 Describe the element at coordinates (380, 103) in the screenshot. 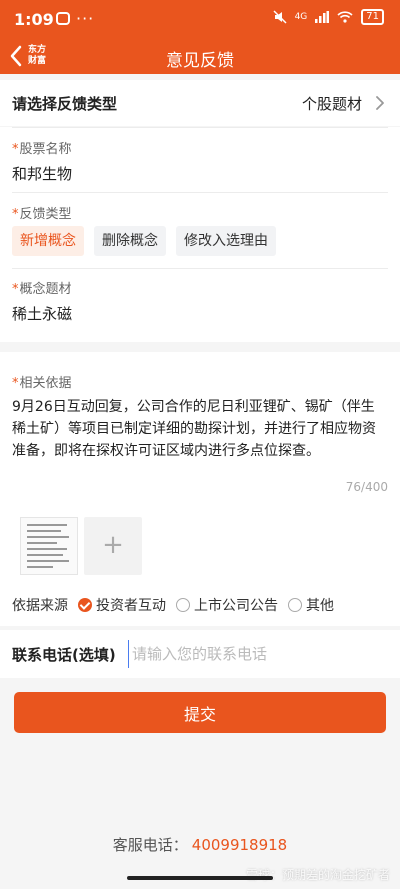

I see `chevron-right-icon` at that location.